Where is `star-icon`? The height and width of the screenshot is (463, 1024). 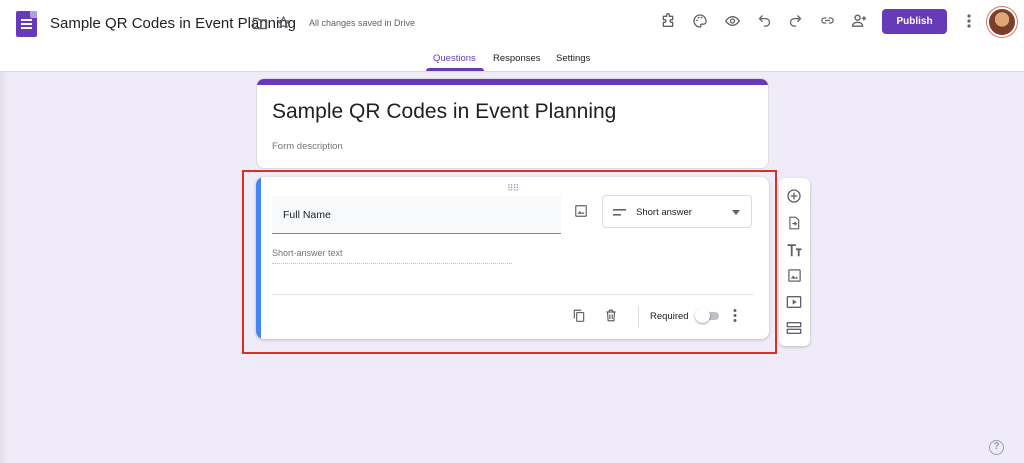
star-icon is located at coordinates (283, 22).